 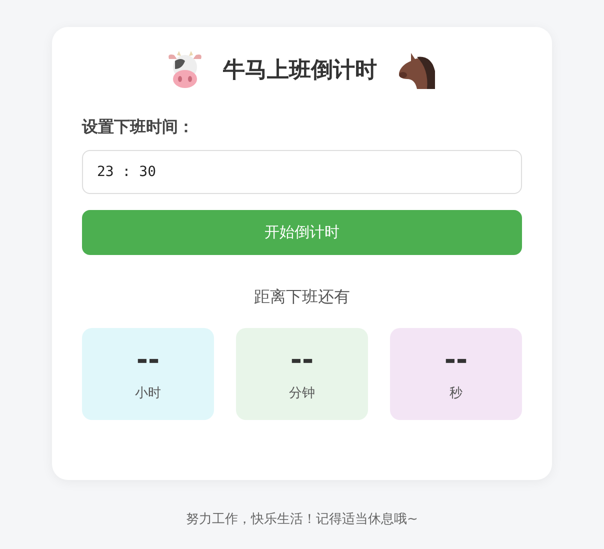 What do you see at coordinates (302, 393) in the screenshot?
I see `unit-label: 分钟` at bounding box center [302, 393].